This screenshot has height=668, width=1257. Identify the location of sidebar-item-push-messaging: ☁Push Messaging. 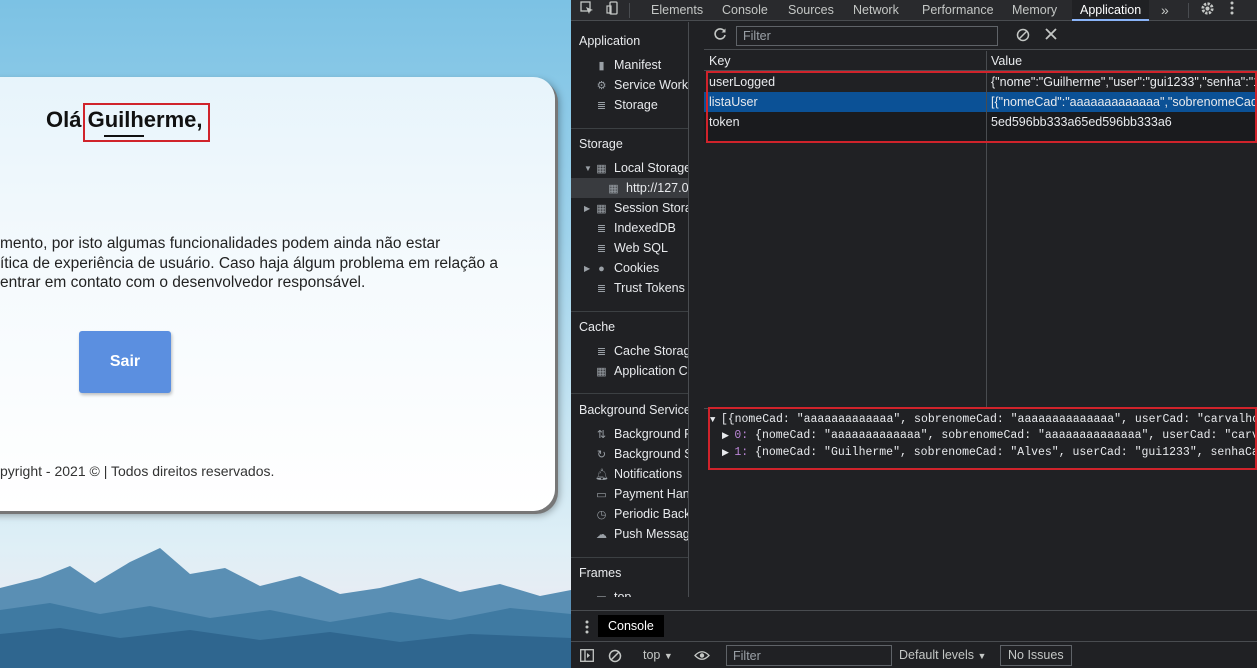
(641, 534).